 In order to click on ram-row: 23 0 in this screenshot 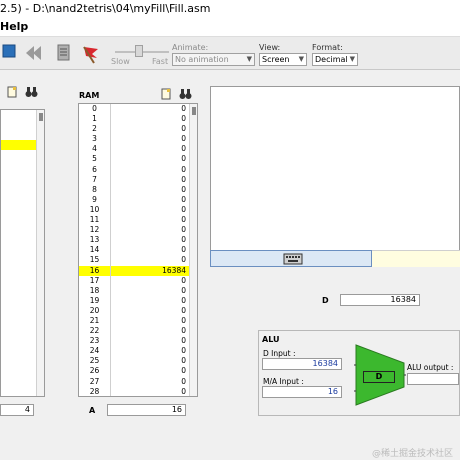, I will do `click(134, 341)`.